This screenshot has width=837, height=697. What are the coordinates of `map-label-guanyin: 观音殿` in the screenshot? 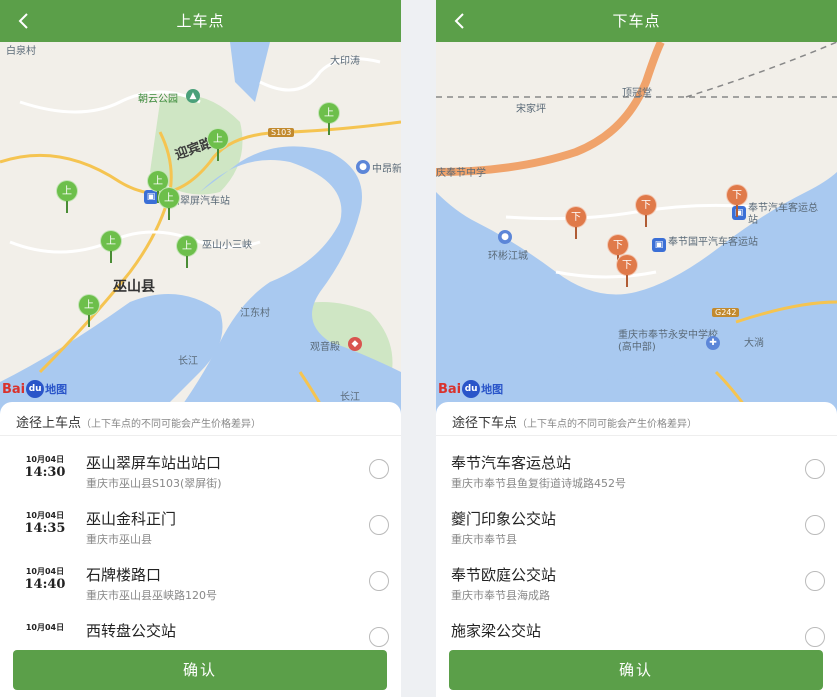 It's located at (325, 347).